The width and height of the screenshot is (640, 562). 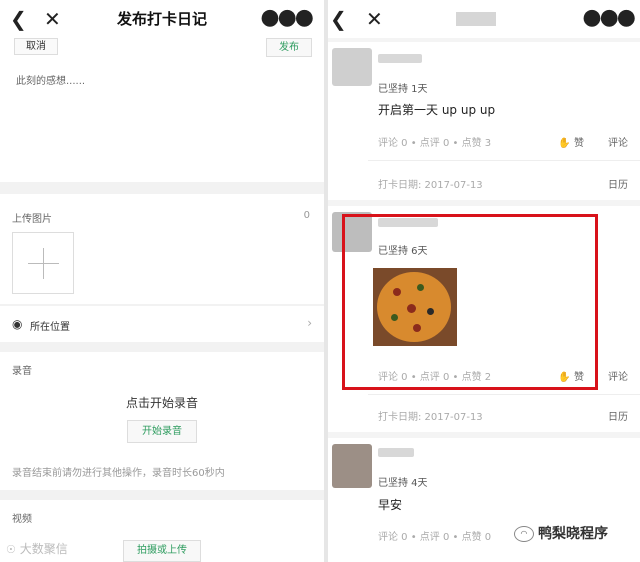 What do you see at coordinates (437, 110) in the screenshot?
I see `post-content: 开启第一天 up up up` at bounding box center [437, 110].